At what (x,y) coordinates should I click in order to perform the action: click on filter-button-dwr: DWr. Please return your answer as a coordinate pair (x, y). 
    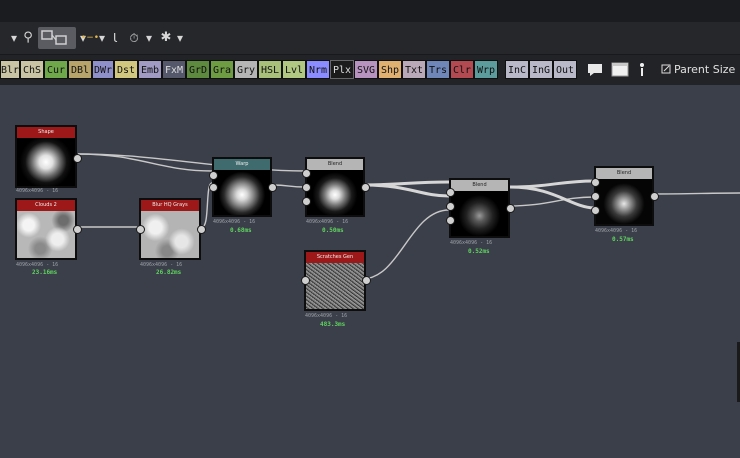
    Looking at the image, I should click on (103, 69).